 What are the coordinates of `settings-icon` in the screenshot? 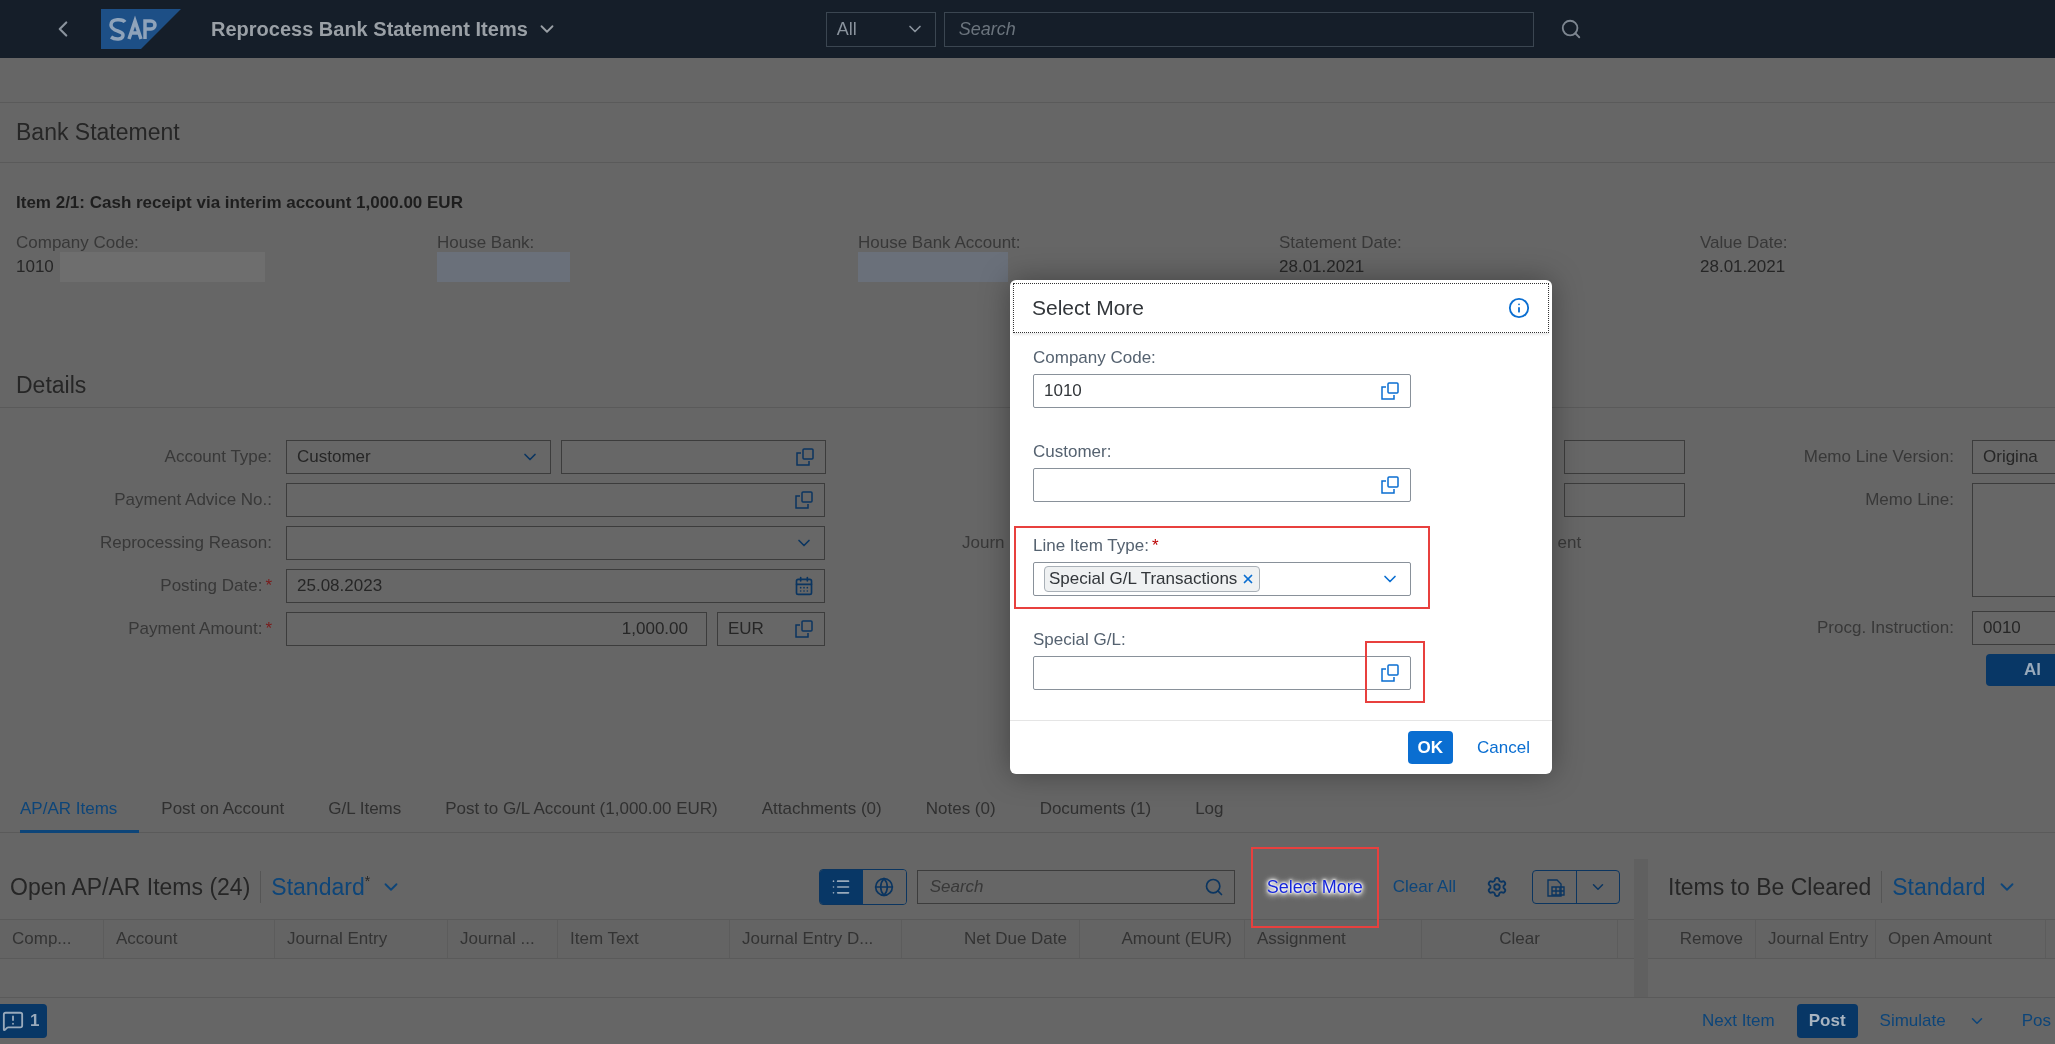 It's located at (1497, 887).